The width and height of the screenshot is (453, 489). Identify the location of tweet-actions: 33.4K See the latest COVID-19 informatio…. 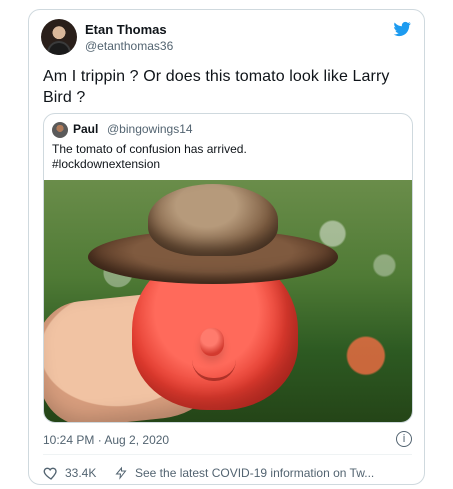
(227, 473).